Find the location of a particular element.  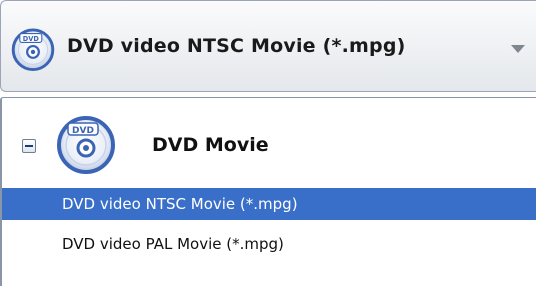

group-title: DVD Movie is located at coordinates (210, 145).